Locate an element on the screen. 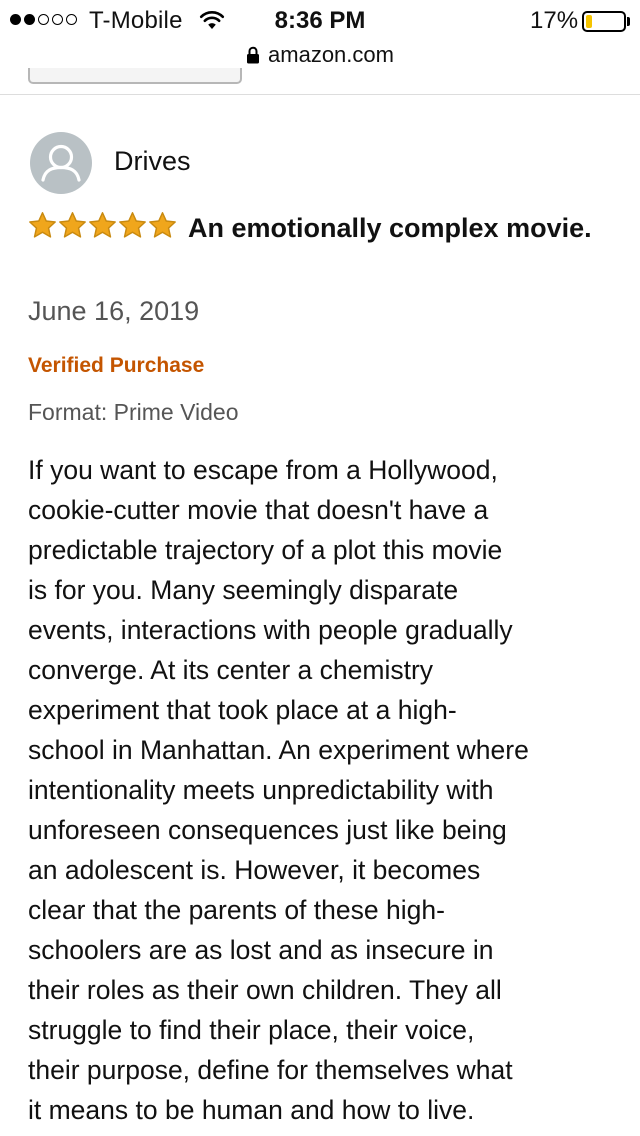 Image resolution: width=640 pixels, height=1136 pixels. review-body-line: converge. At its center a chemistry is located at coordinates (231, 670).